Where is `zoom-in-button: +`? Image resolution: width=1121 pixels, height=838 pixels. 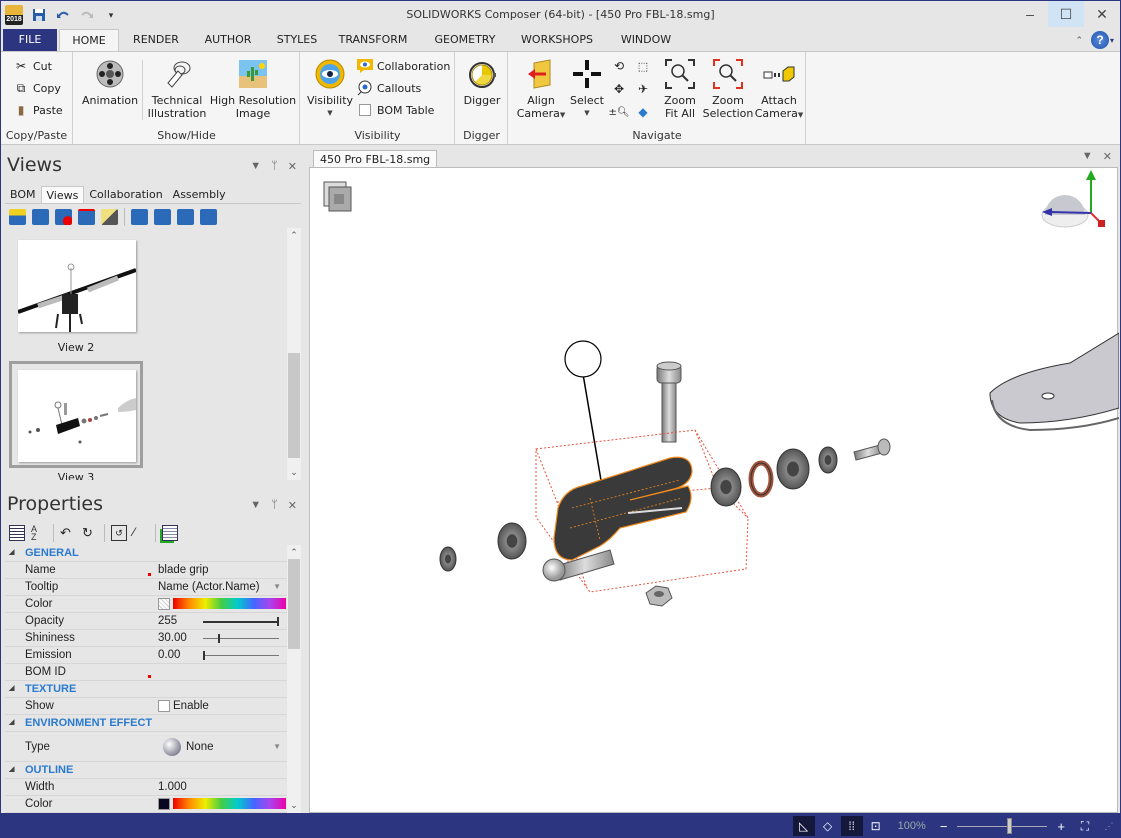 zoom-in-button: + is located at coordinates (1061, 826).